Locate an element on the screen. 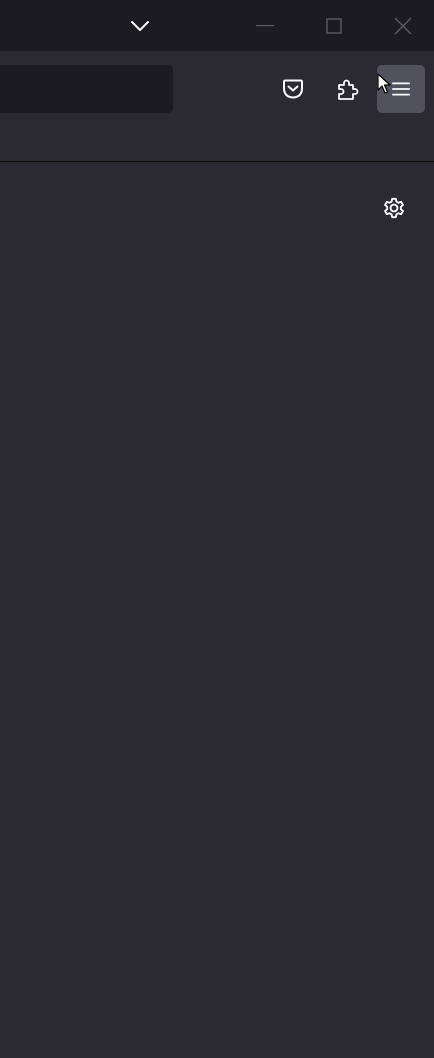  maximize-icon is located at coordinates (334, 25).